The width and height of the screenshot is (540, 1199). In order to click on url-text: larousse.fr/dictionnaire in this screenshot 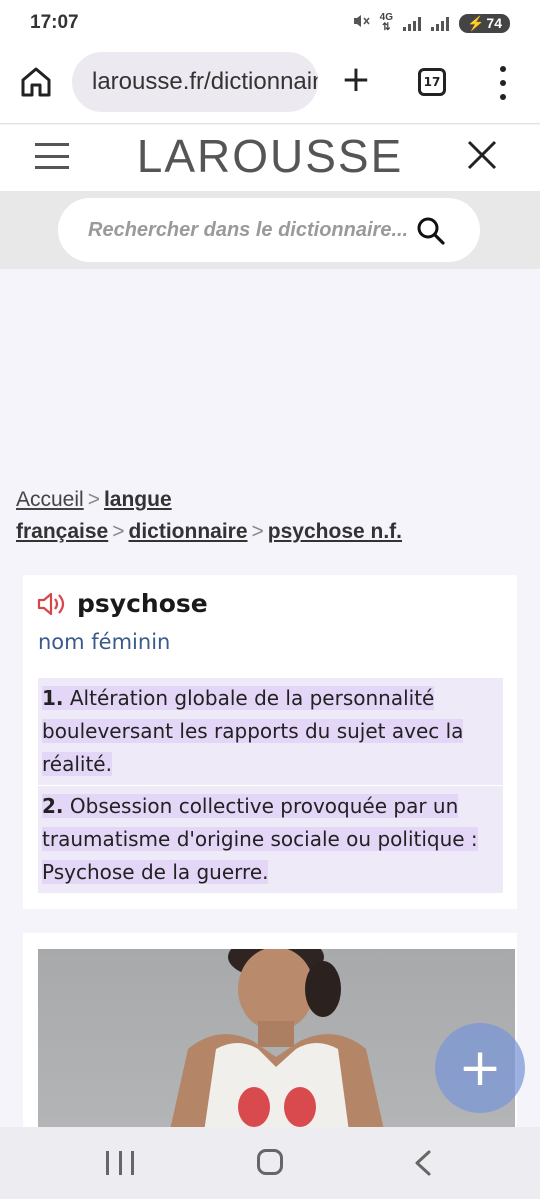, I will do `click(205, 81)`.